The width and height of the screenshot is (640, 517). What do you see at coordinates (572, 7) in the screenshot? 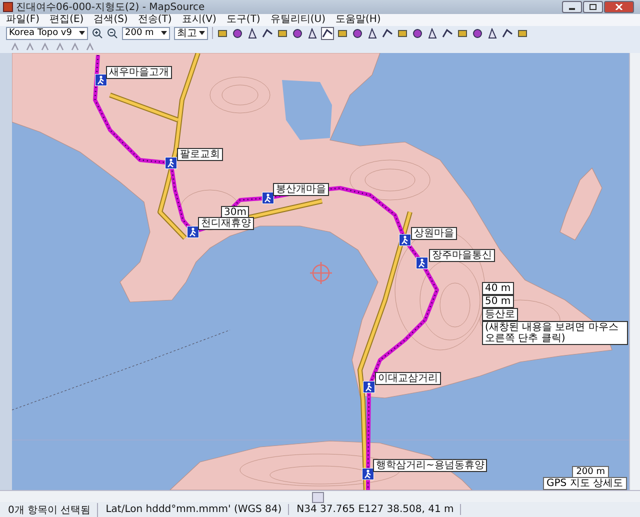
I see `minimize-button` at bounding box center [572, 7].